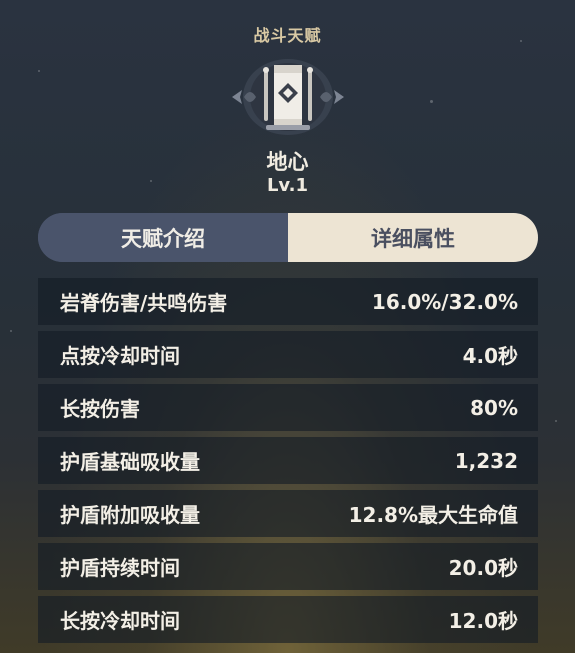 This screenshot has height=653, width=575. I want to click on attribute-row: 点按冷却时间 4.0秒, so click(288, 354).